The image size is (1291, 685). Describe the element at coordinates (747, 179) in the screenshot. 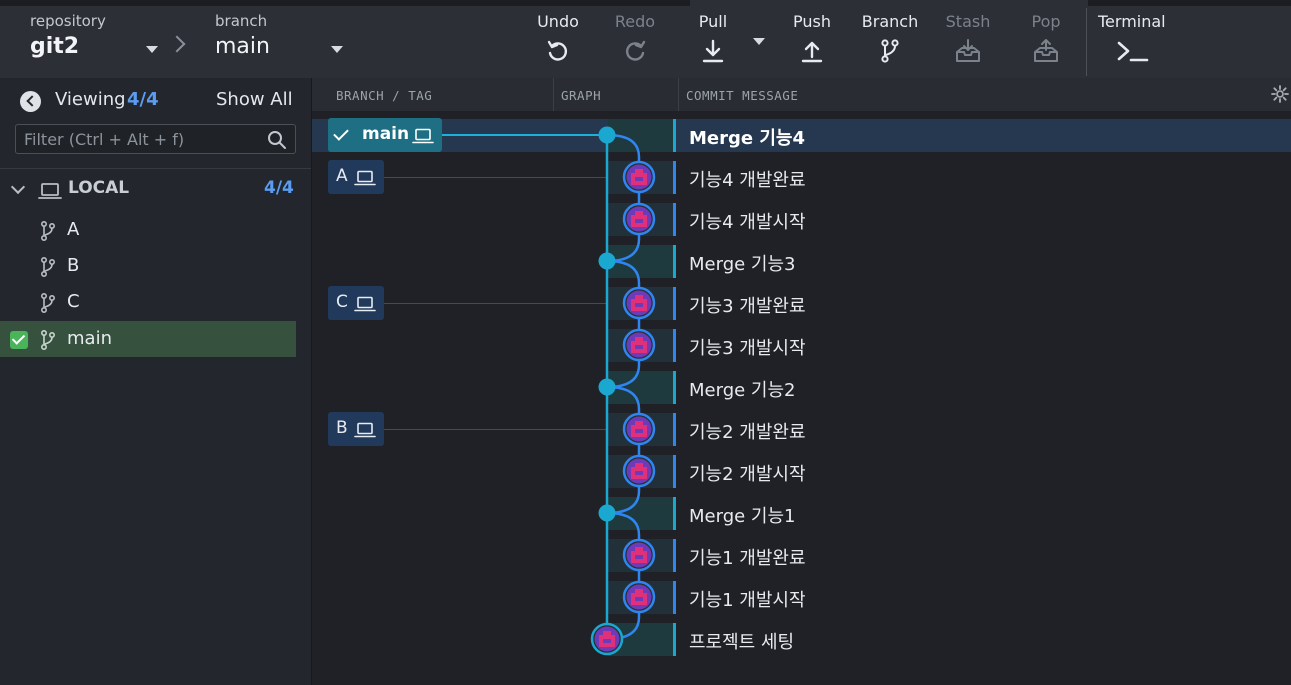

I see `commit-message: 기능4 개발완료` at that location.